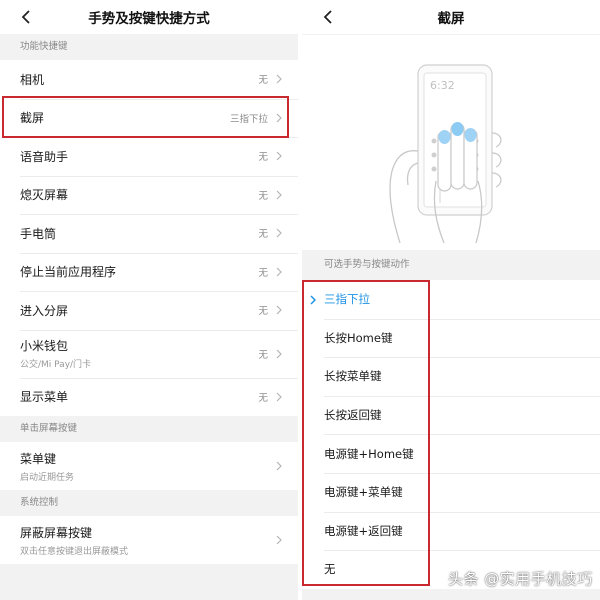 The image size is (600, 600). I want to click on row-mi-wallet: 小米钱包 公交/Mi Pay/门卡 无, so click(149, 353).